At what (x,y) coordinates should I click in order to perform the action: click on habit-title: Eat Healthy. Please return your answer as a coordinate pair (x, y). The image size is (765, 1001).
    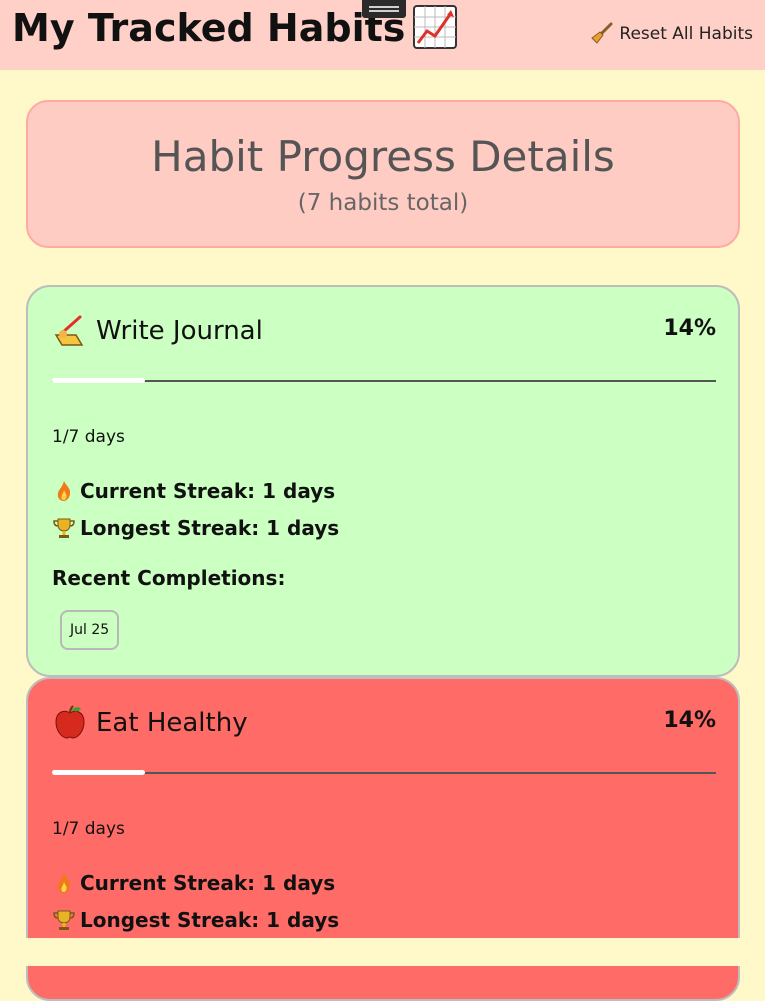
    Looking at the image, I should click on (150, 722).